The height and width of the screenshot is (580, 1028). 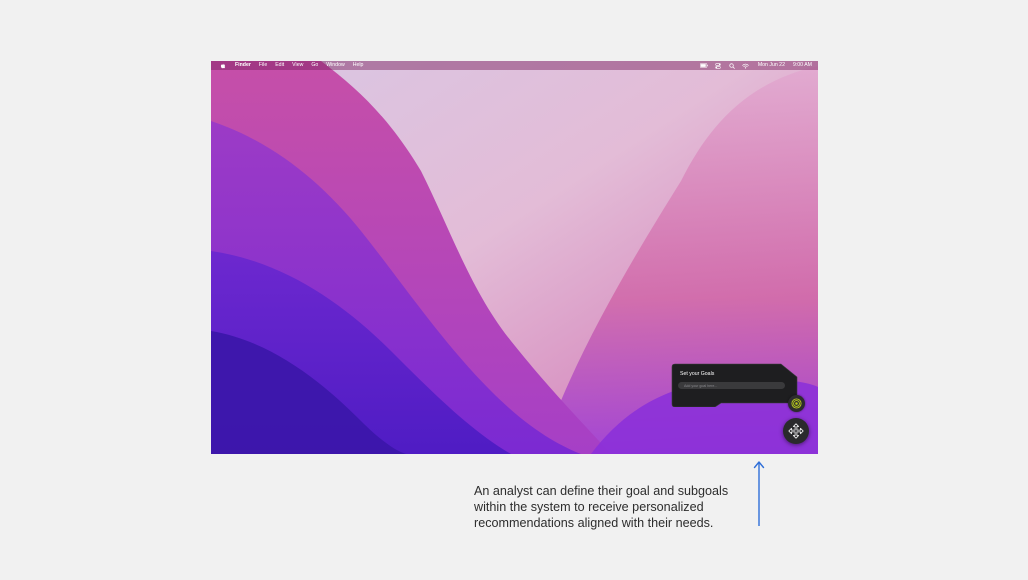 What do you see at coordinates (802, 65) in the screenshot?
I see `menubar-time: 9:00 AM` at bounding box center [802, 65].